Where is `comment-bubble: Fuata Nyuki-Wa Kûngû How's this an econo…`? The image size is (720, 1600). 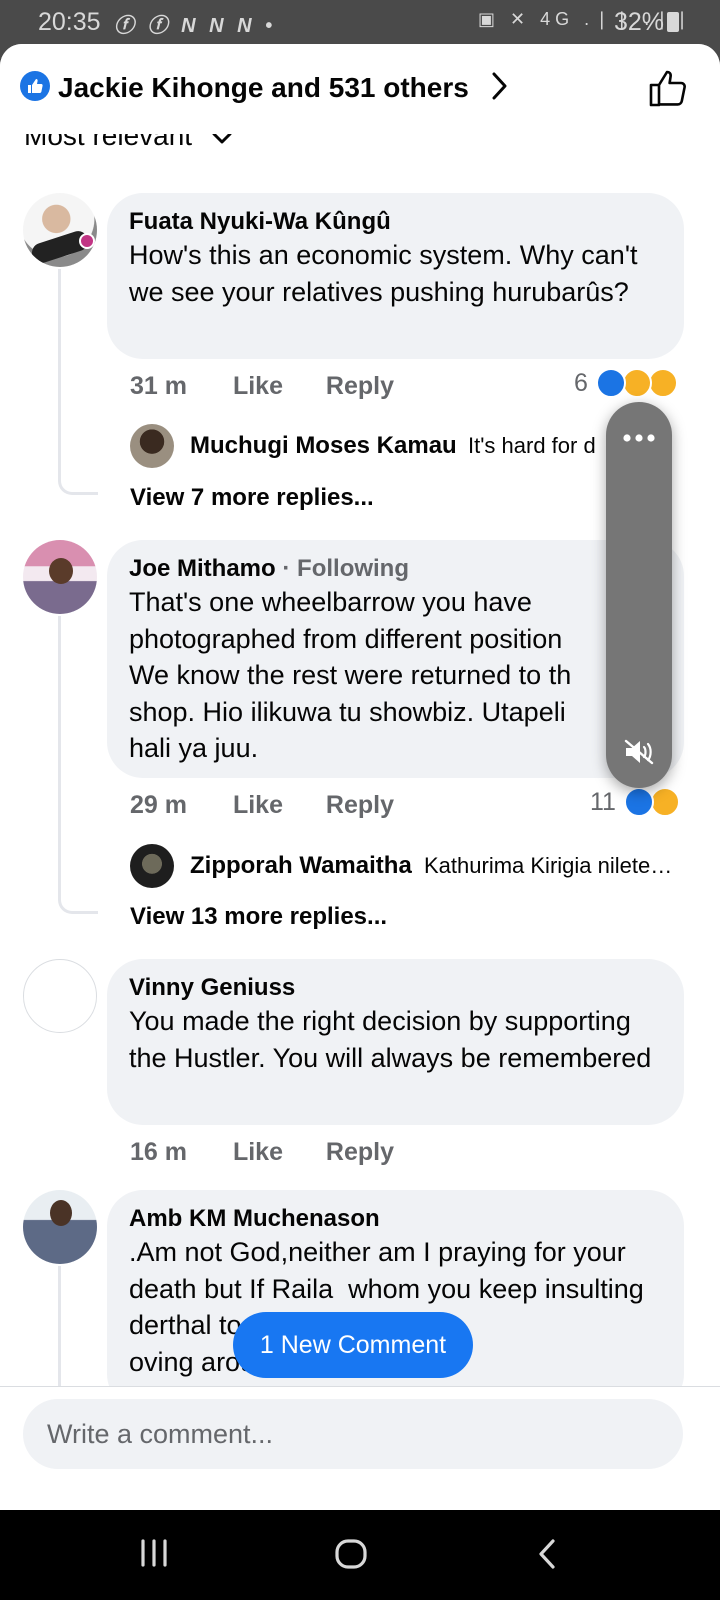 comment-bubble: Fuata Nyuki-Wa Kûngû How's this an econo… is located at coordinates (395, 276).